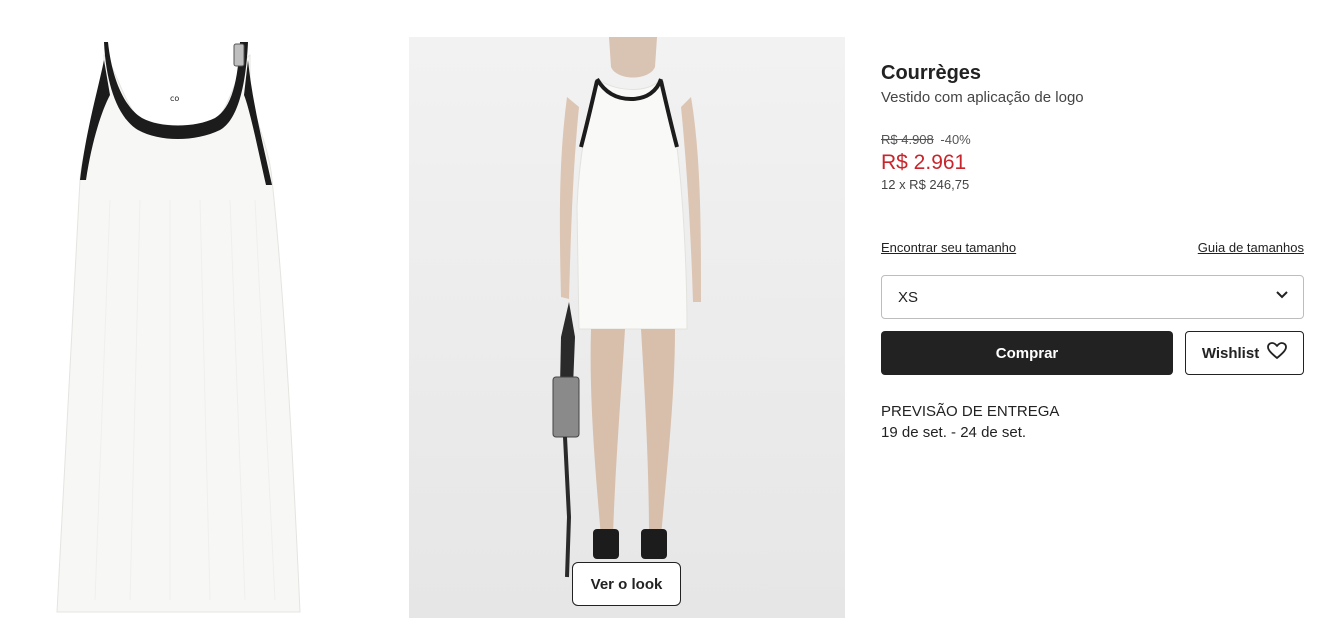 This screenshot has height=630, width=1340. I want to click on discount-badge: -40%, so click(955, 139).